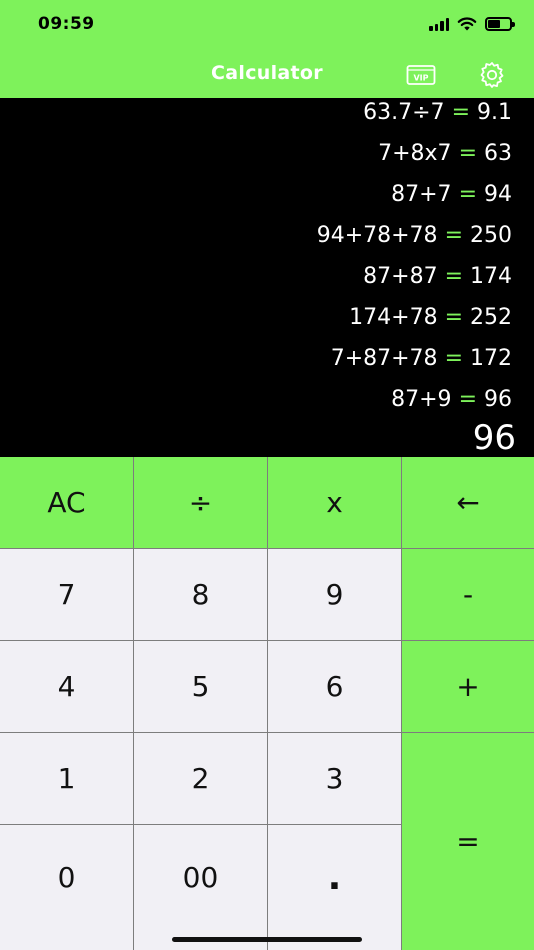  Describe the element at coordinates (335, 687) in the screenshot. I see `digit-6-button: 6` at that location.